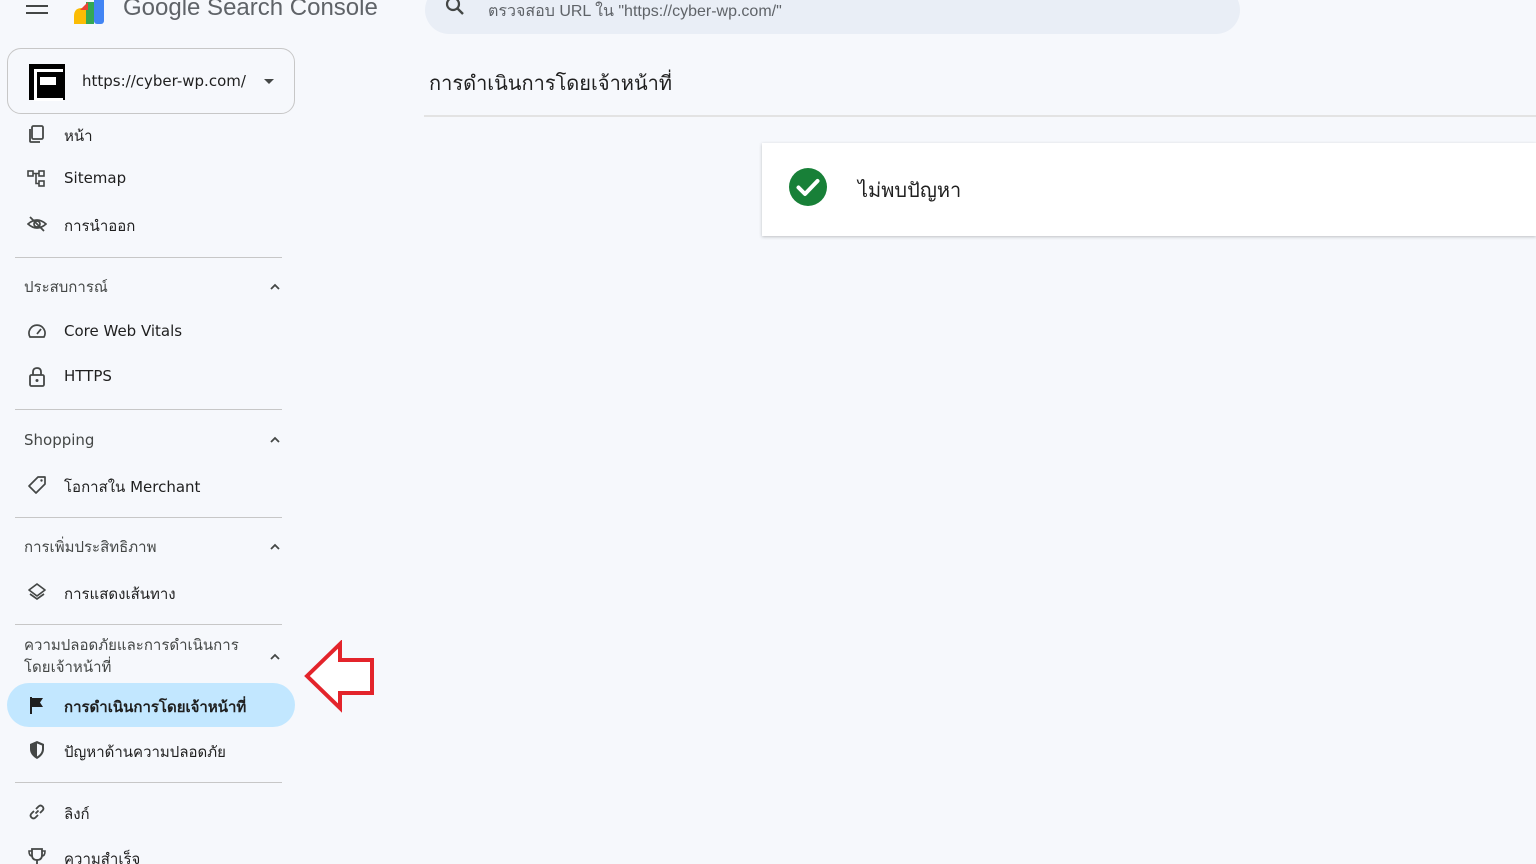 Image resolution: width=1536 pixels, height=864 pixels. I want to click on lock-icon, so click(37, 377).